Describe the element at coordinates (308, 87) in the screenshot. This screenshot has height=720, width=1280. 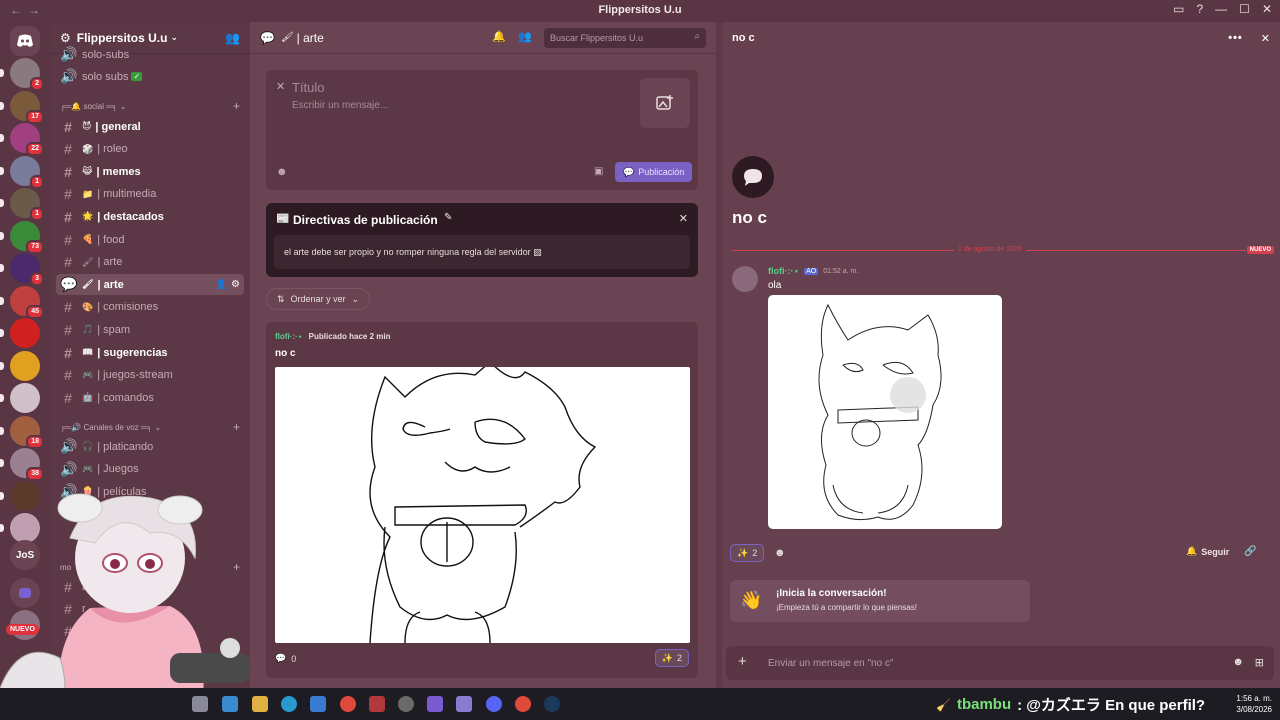
I see `title-input: Título` at that location.